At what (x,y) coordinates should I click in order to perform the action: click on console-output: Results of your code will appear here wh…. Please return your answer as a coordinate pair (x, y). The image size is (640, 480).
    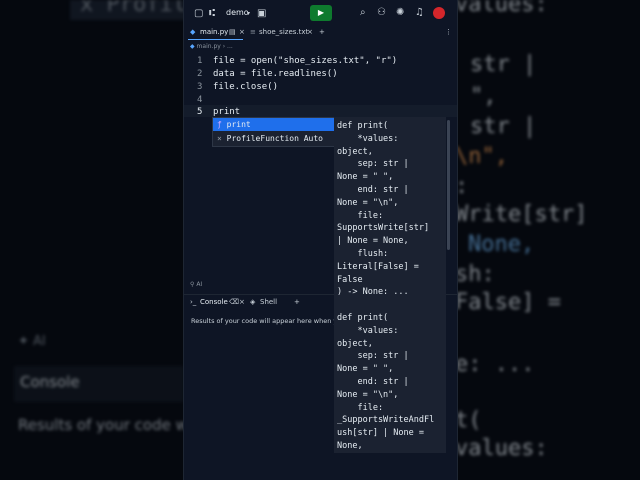
    Looking at the image, I should click on (268, 321).